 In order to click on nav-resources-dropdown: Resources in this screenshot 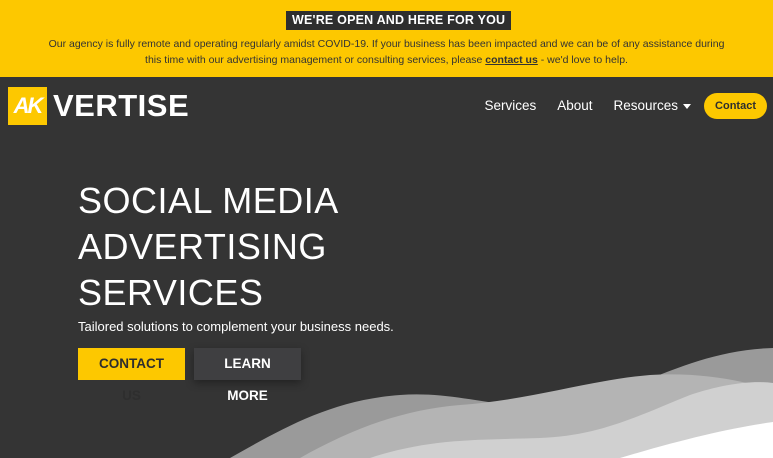, I will do `click(653, 106)`.